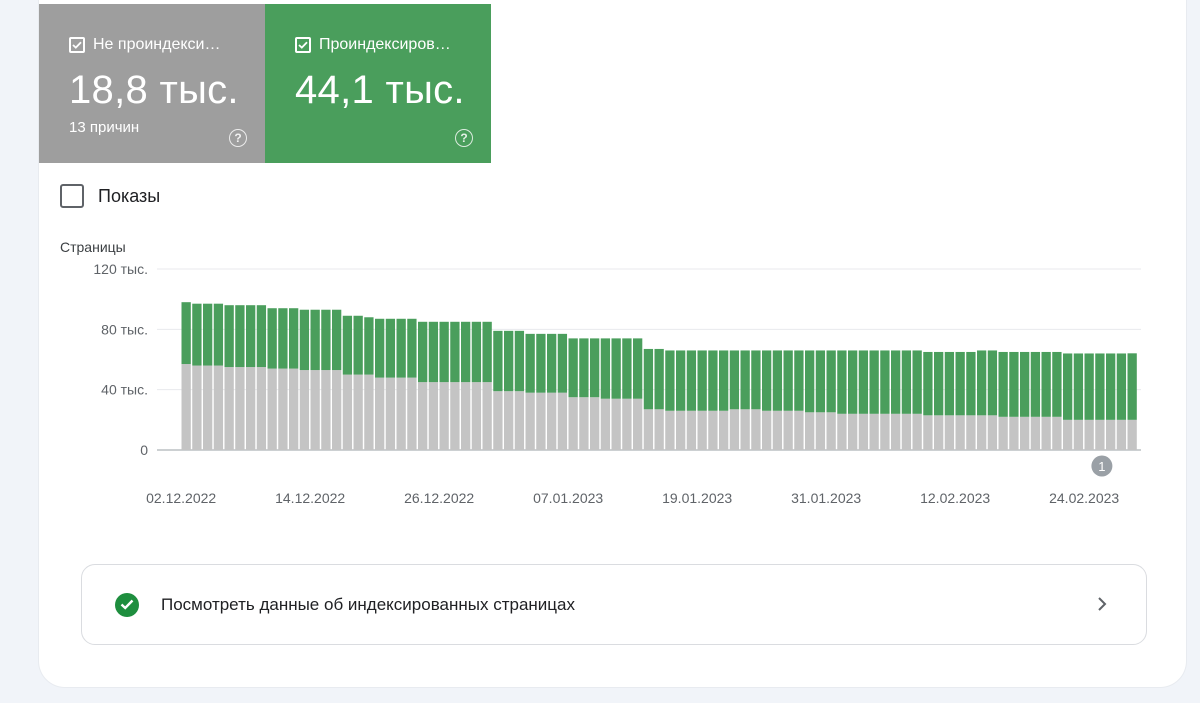 Image resolution: width=1200 pixels, height=703 pixels. What do you see at coordinates (93, 247) in the screenshot?
I see `y-axis-title: Страницы` at bounding box center [93, 247].